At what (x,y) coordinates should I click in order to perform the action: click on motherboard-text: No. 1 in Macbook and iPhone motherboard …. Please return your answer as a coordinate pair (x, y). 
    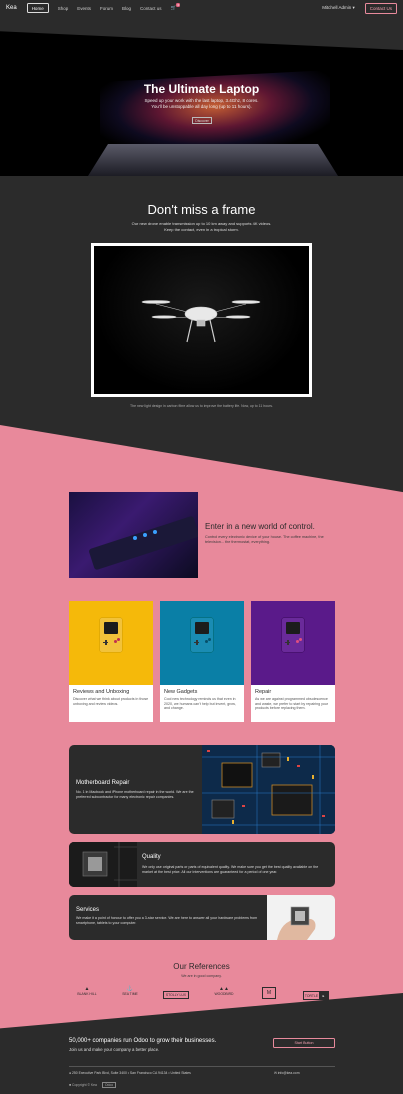
    Looking at the image, I should click on (135, 794).